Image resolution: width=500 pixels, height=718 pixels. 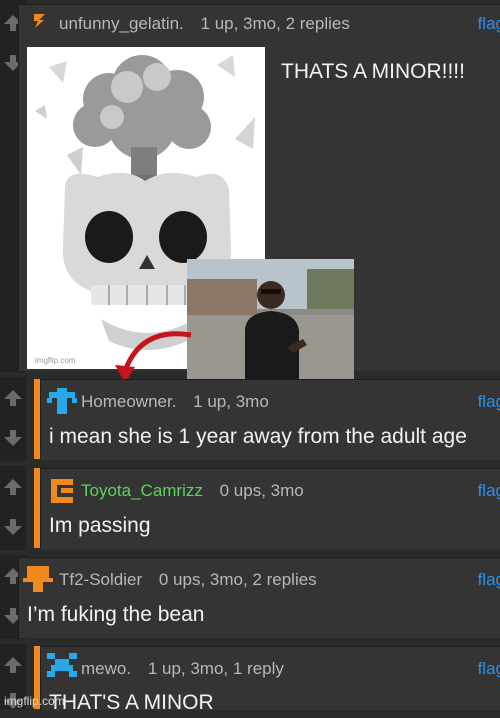 I want to click on comment-stats: 1 up, 3mo, so click(x=231, y=401).